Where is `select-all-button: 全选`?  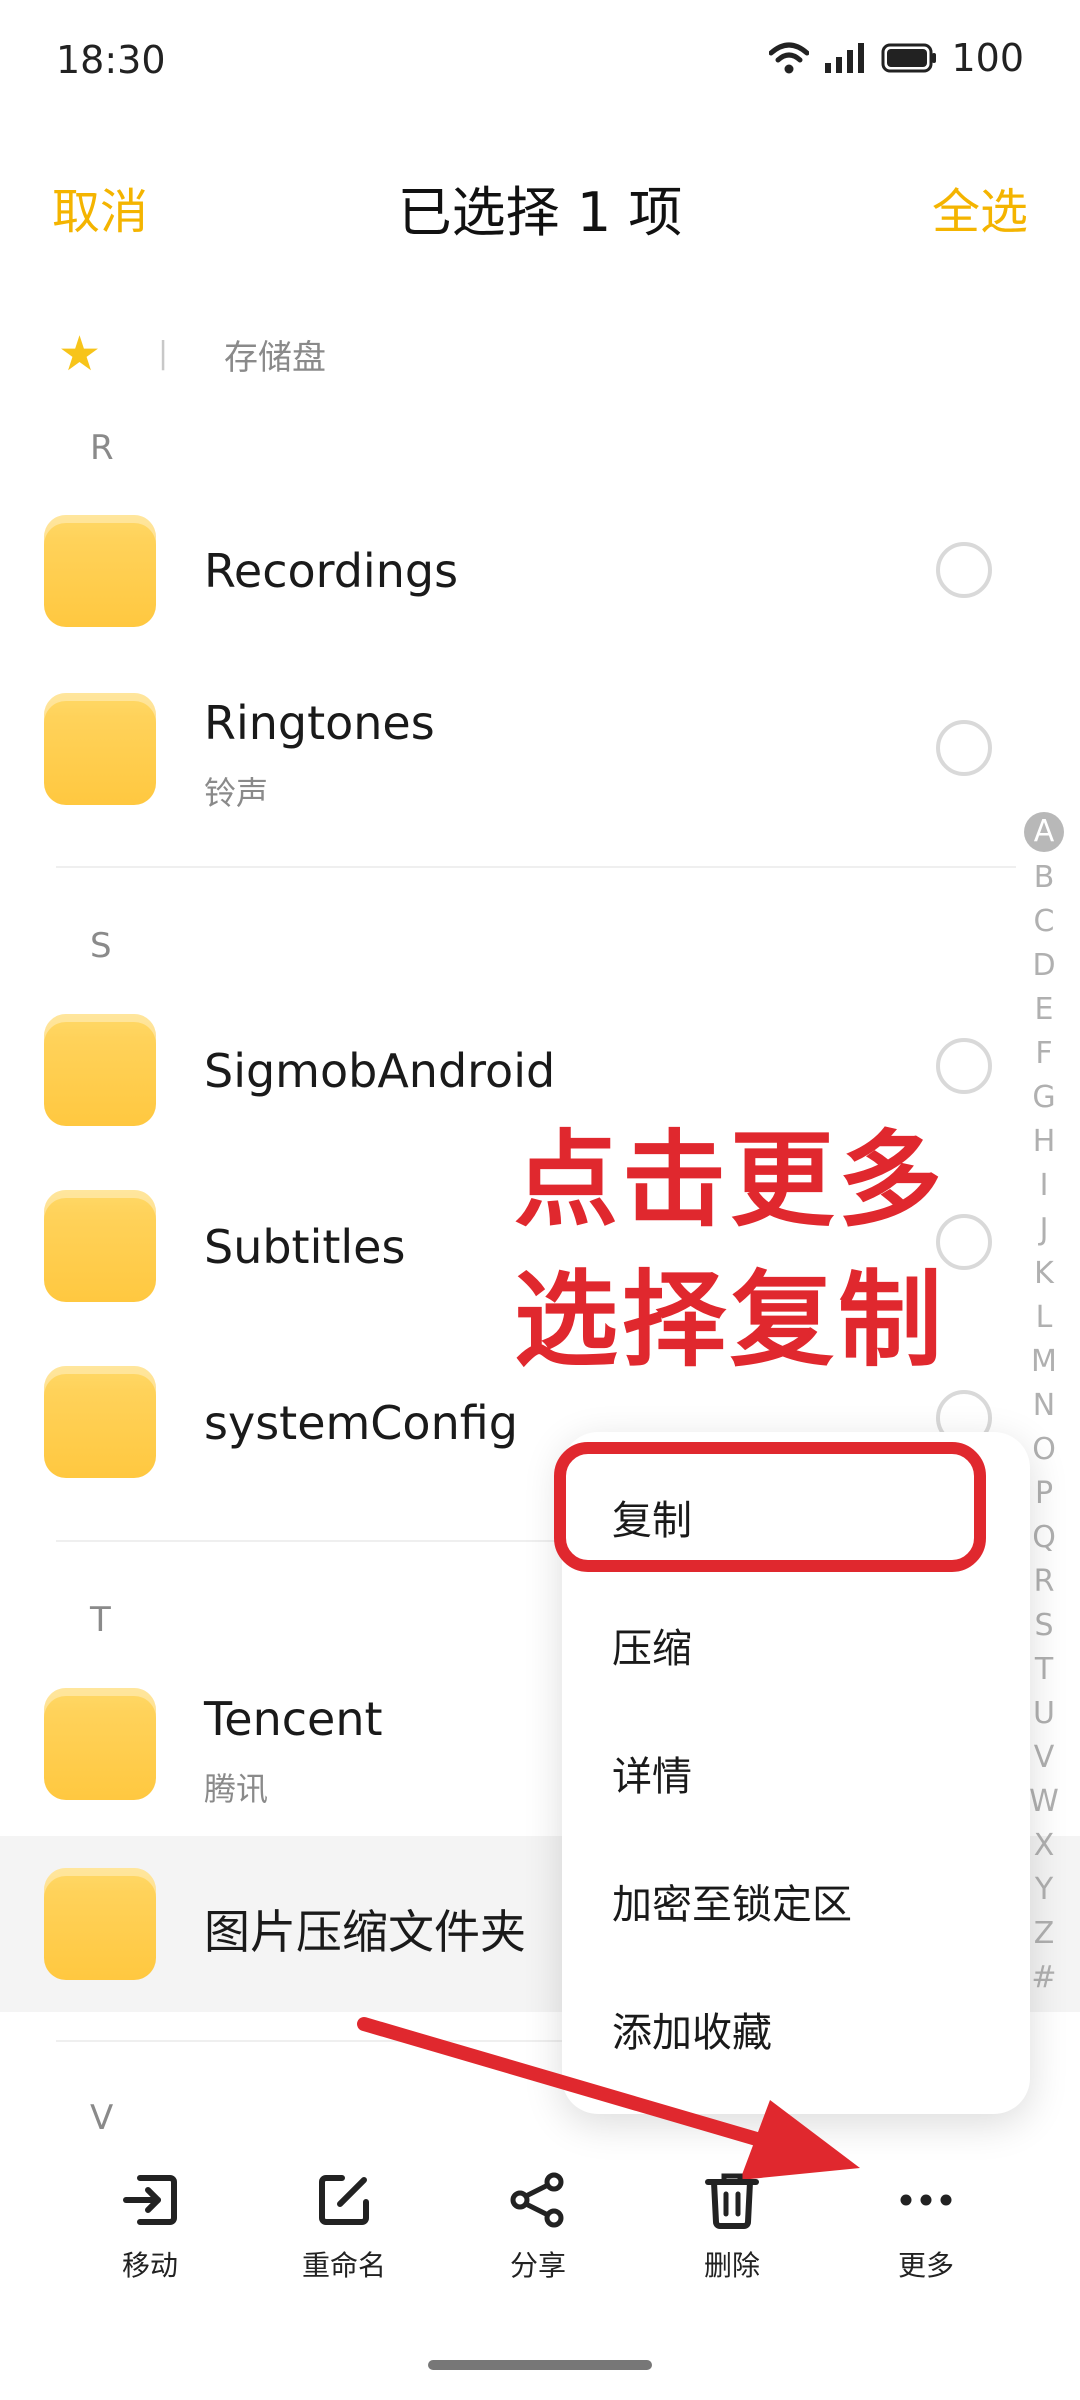
select-all-button: 全选 is located at coordinates (980, 207).